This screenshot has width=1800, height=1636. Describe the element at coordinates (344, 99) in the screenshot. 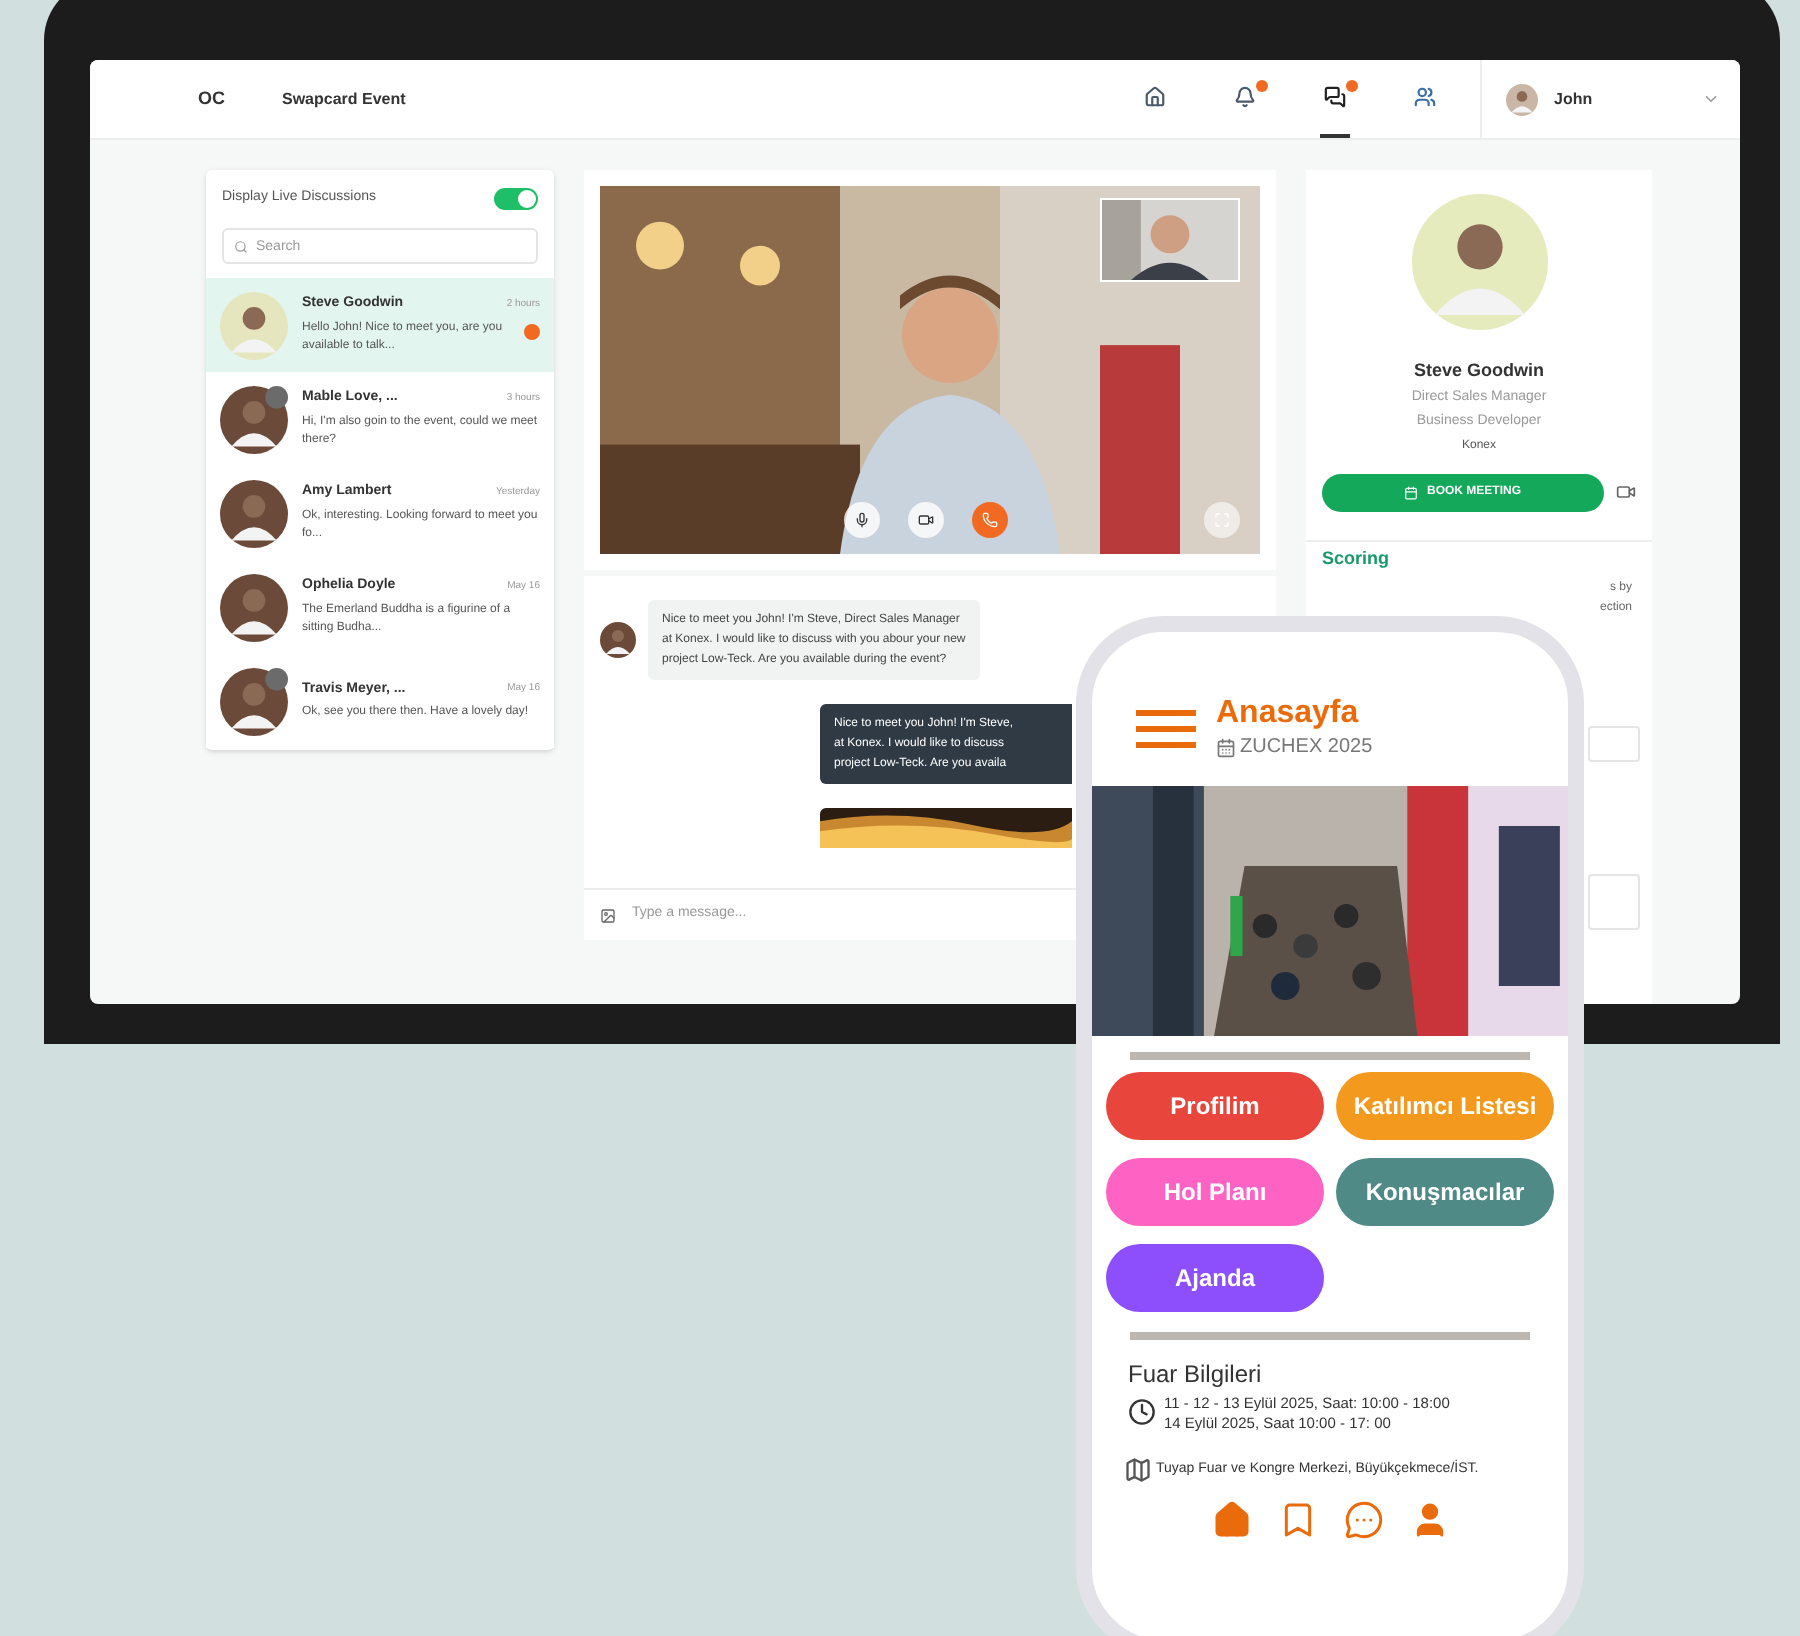

I see `app-title: Swapcard Event` at that location.